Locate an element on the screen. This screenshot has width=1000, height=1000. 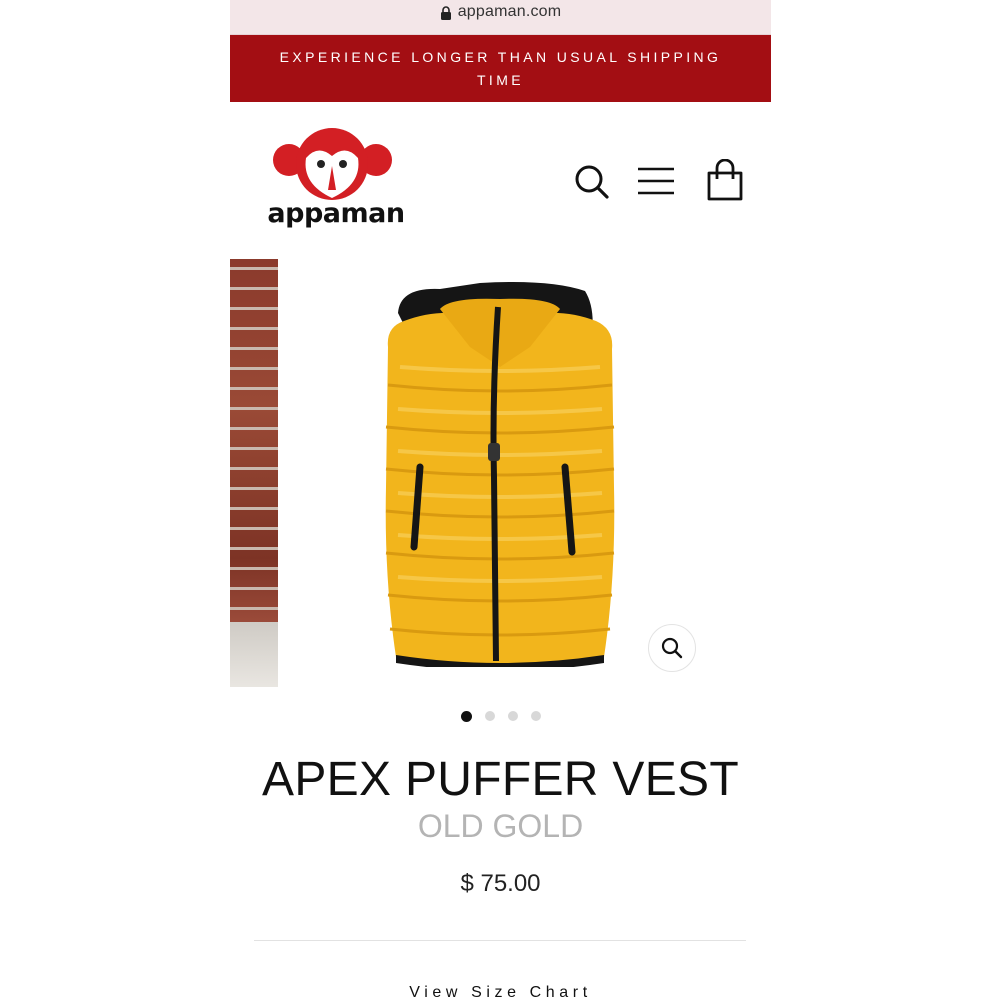
shopping-bag-icon is located at coordinates (725, 179).